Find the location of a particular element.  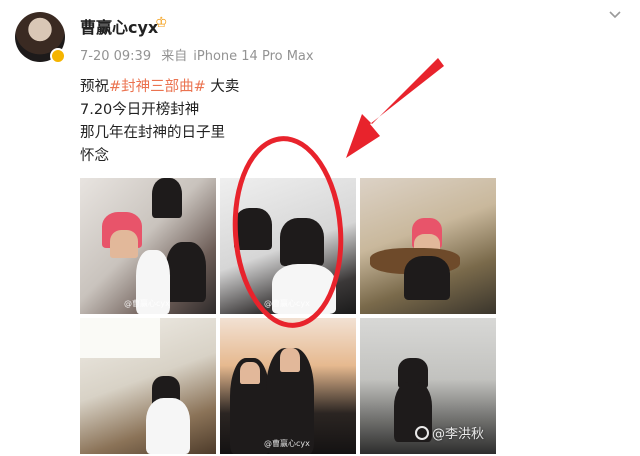

device-name: iPhone 14 Pro Max is located at coordinates (253, 56).